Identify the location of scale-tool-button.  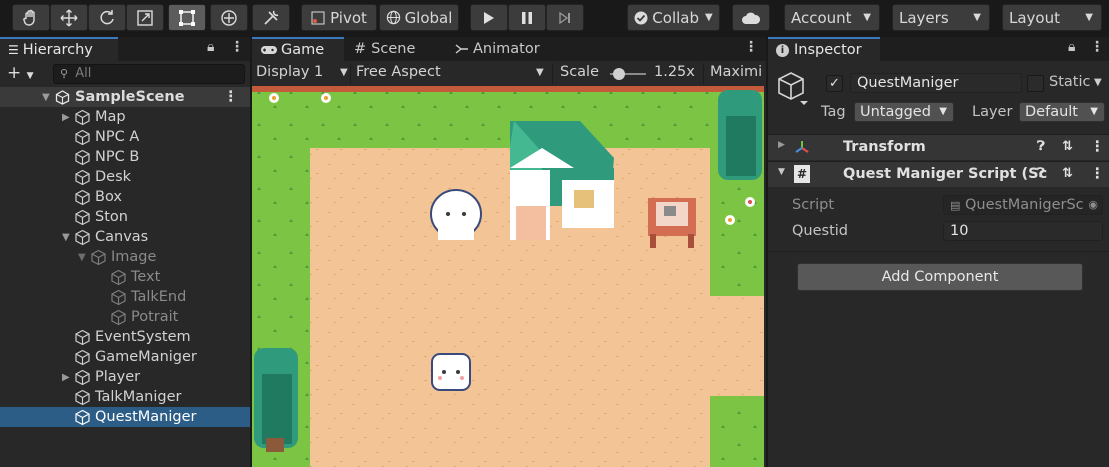
(145, 17).